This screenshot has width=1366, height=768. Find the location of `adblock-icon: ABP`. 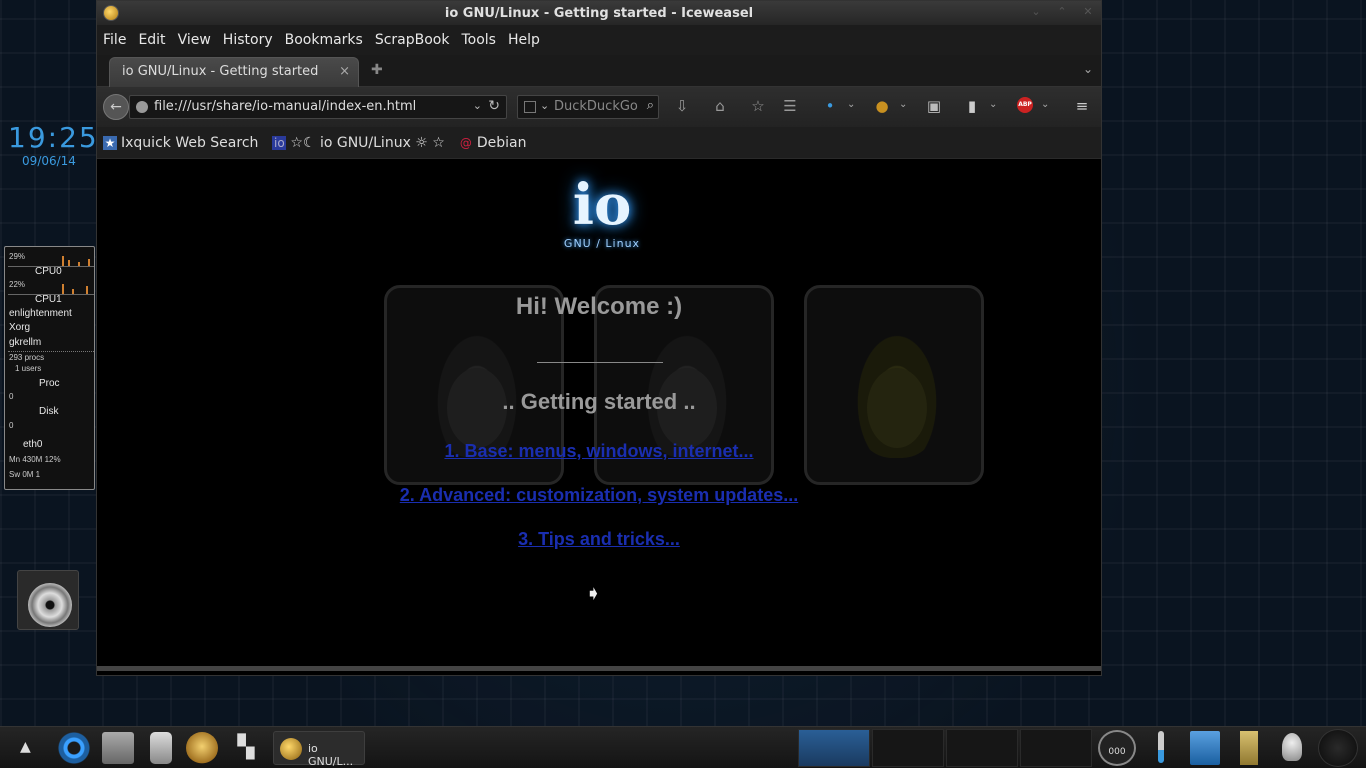

adblock-icon: ABP is located at coordinates (1025, 105).